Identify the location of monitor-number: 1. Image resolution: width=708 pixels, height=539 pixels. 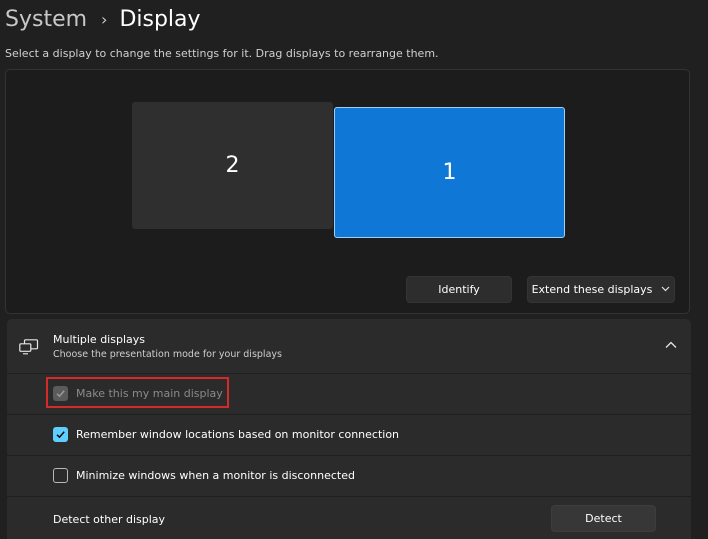
(449, 172).